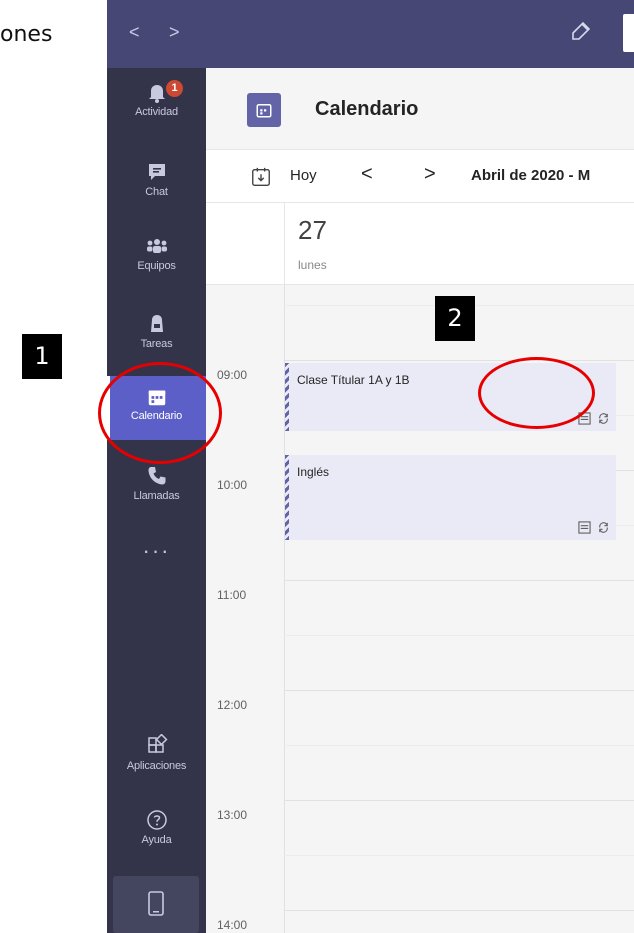 This screenshot has width=634, height=933. I want to click on backpack-icon, so click(156, 323).